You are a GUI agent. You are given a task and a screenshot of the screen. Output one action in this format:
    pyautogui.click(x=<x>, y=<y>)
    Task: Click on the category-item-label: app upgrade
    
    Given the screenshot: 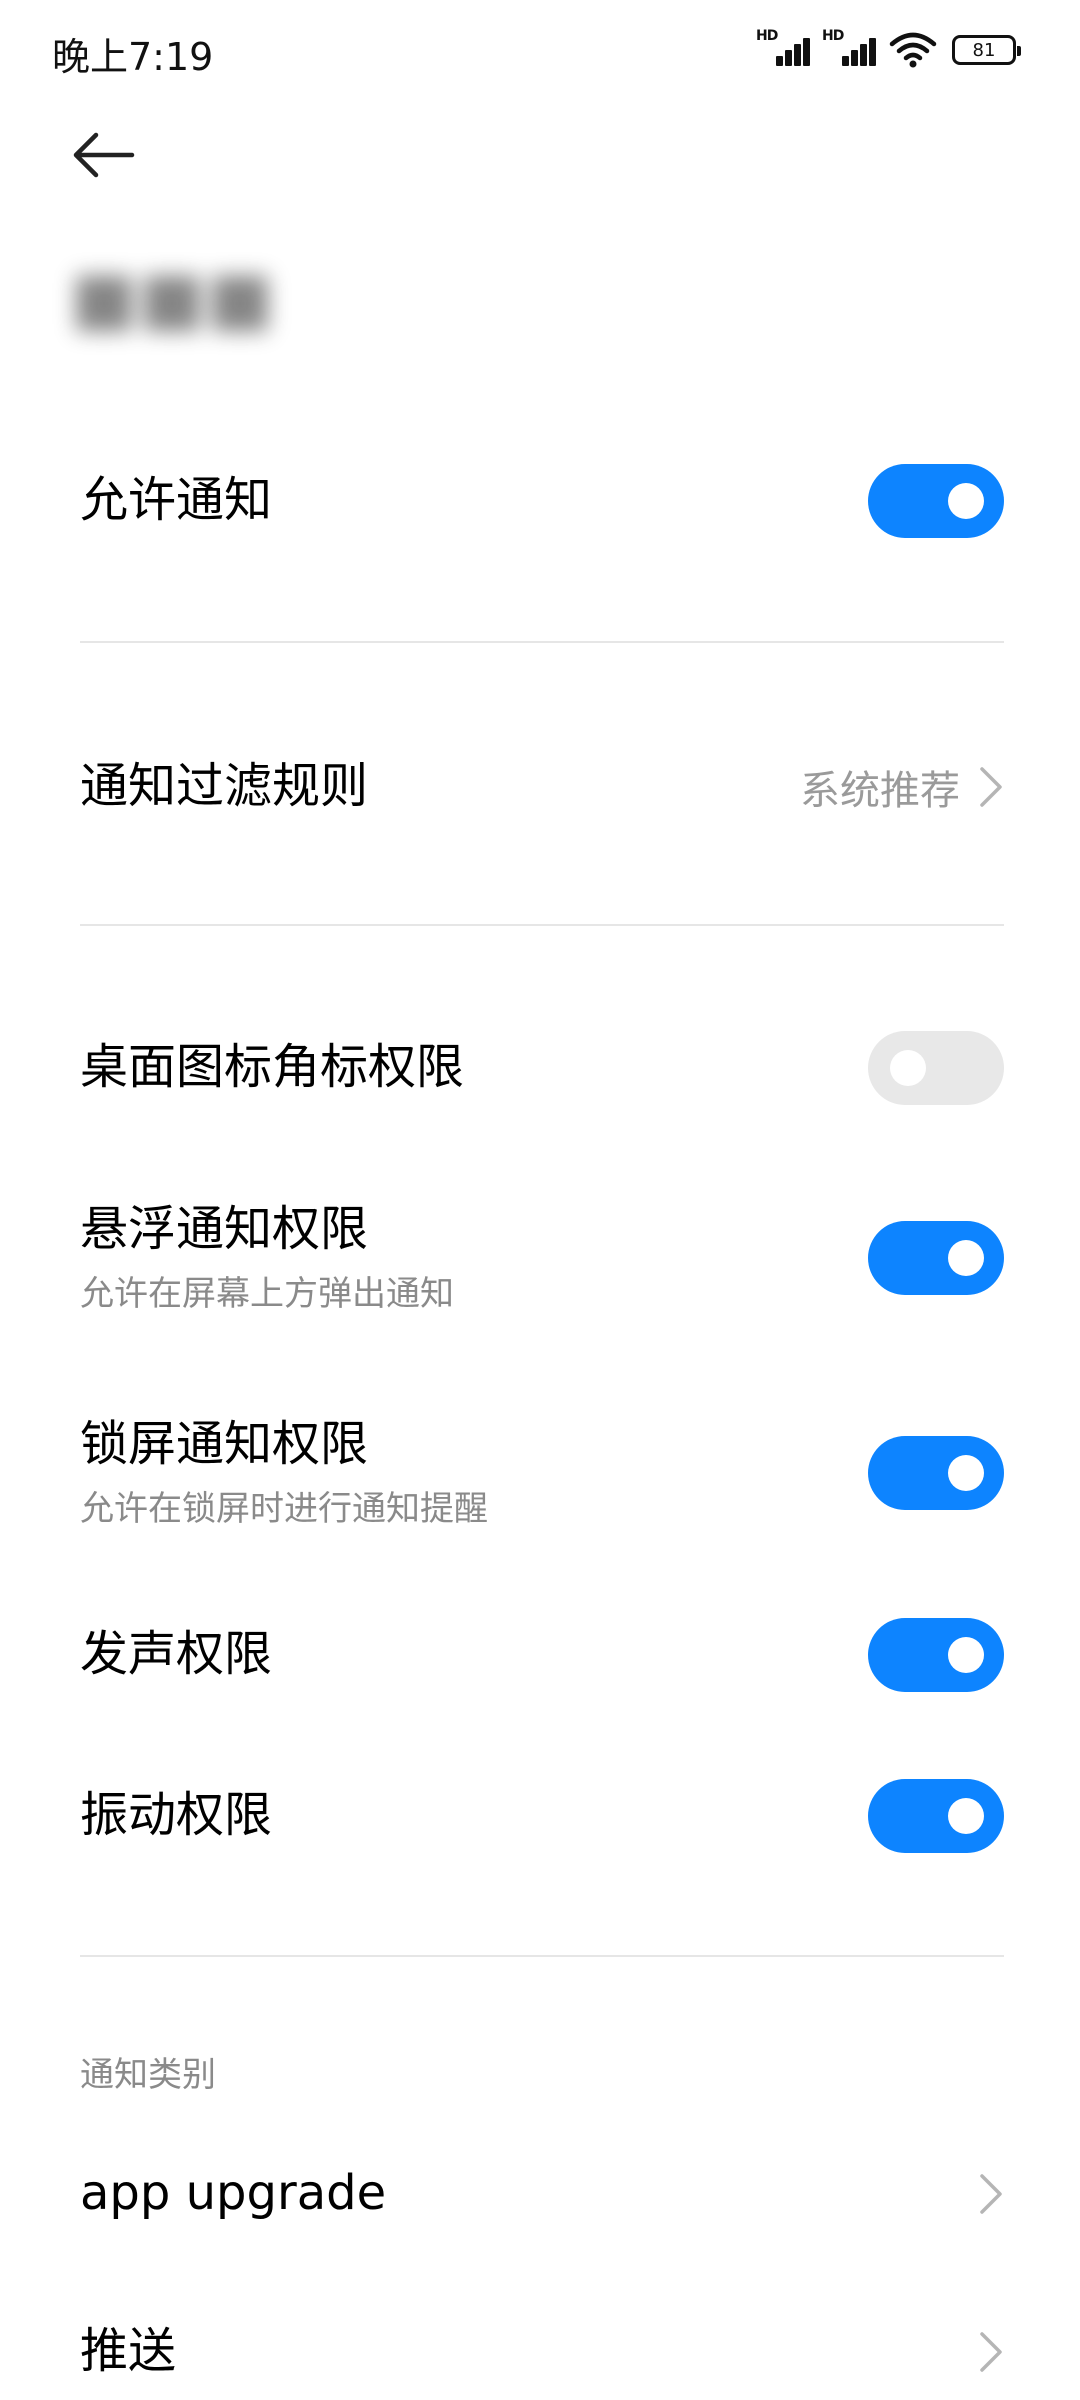 What is the action you would take?
    pyautogui.click(x=233, y=2193)
    